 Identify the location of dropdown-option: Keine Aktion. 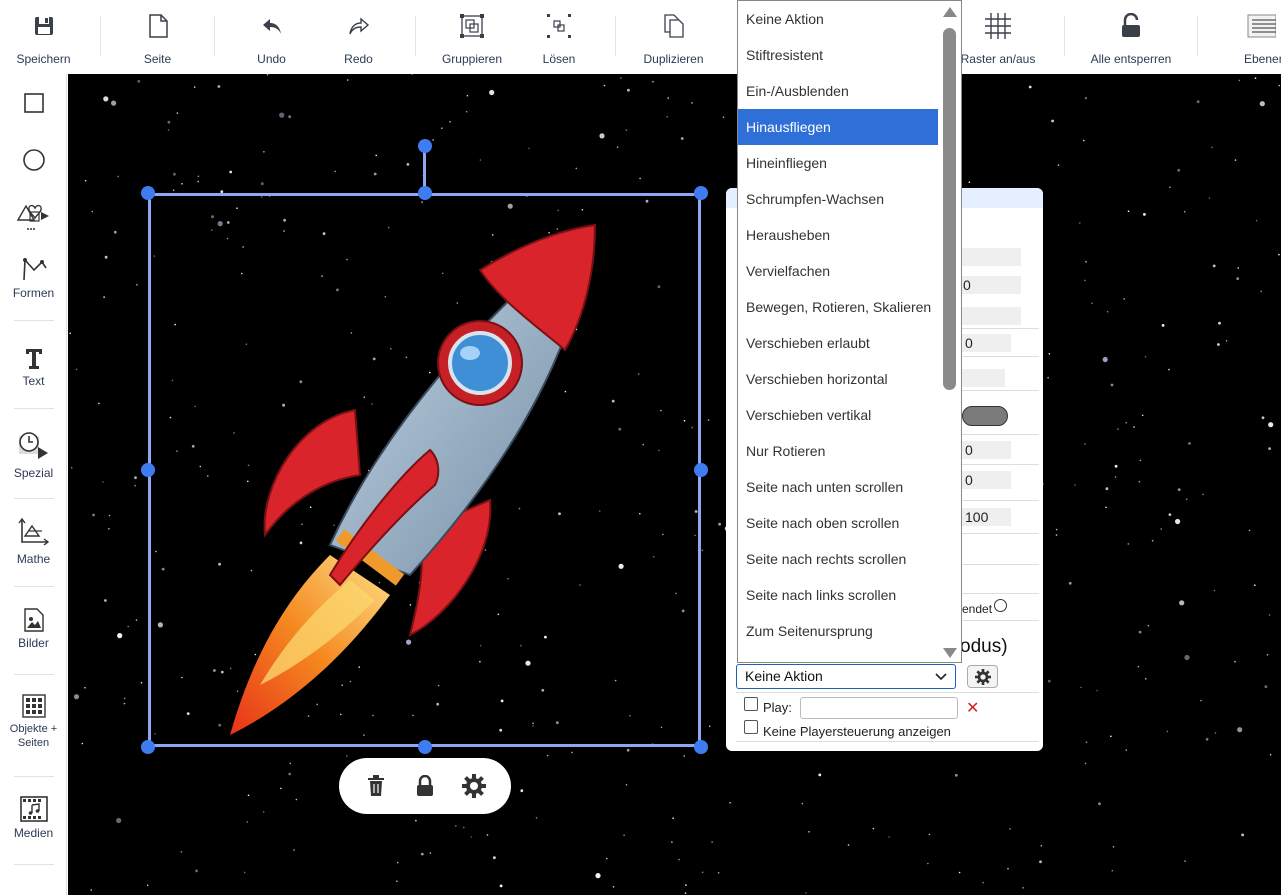
(838, 19).